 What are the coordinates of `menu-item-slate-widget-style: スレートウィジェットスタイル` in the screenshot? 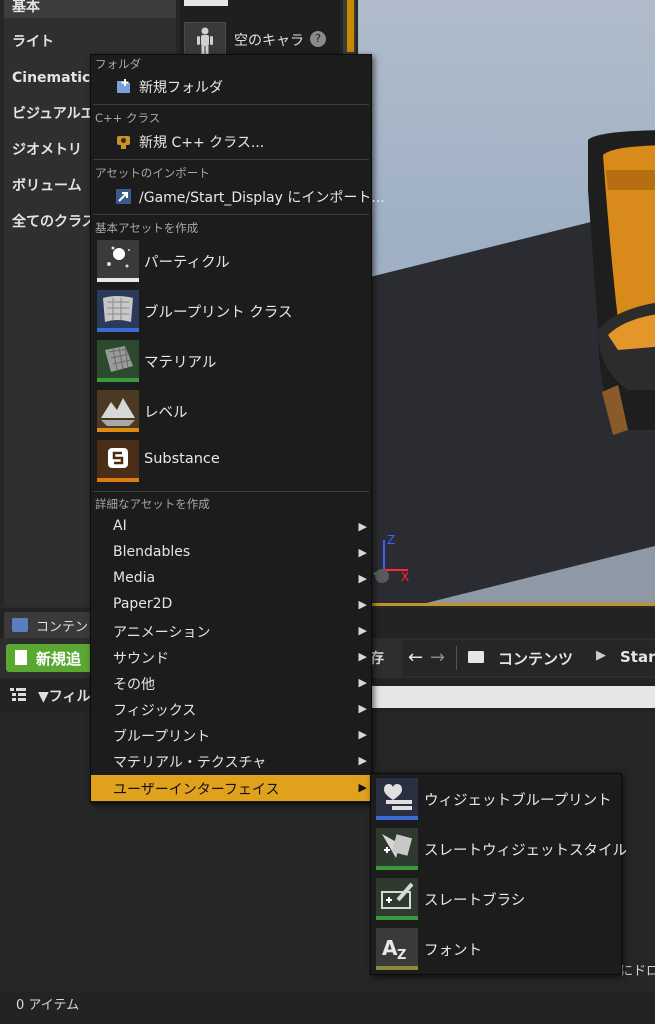 It's located at (499, 849).